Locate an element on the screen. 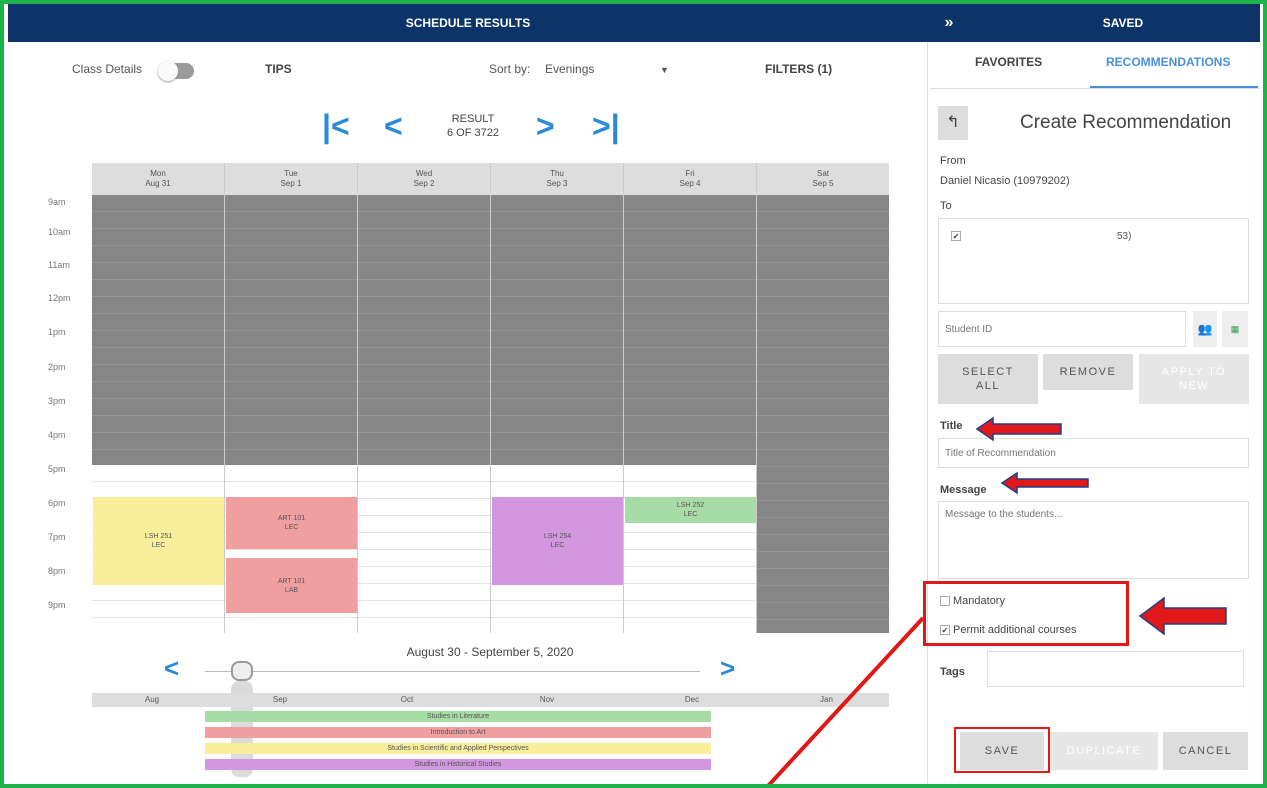 Image resolution: width=1267 pixels, height=788 pixels. next-result-icon: > is located at coordinates (545, 126).